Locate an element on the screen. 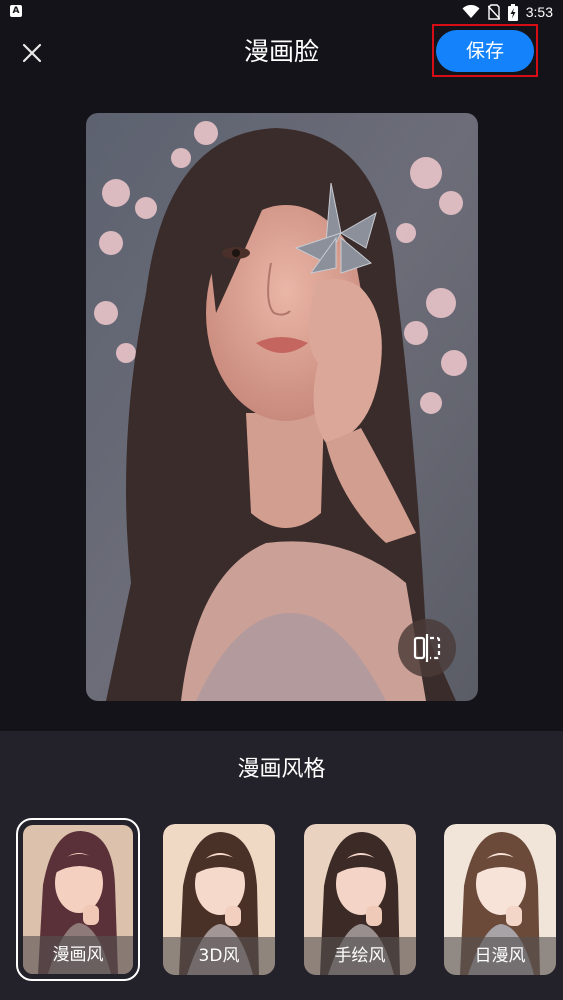 This screenshot has height=1000, width=563. status-bar: A 3:53 is located at coordinates (281, 12).